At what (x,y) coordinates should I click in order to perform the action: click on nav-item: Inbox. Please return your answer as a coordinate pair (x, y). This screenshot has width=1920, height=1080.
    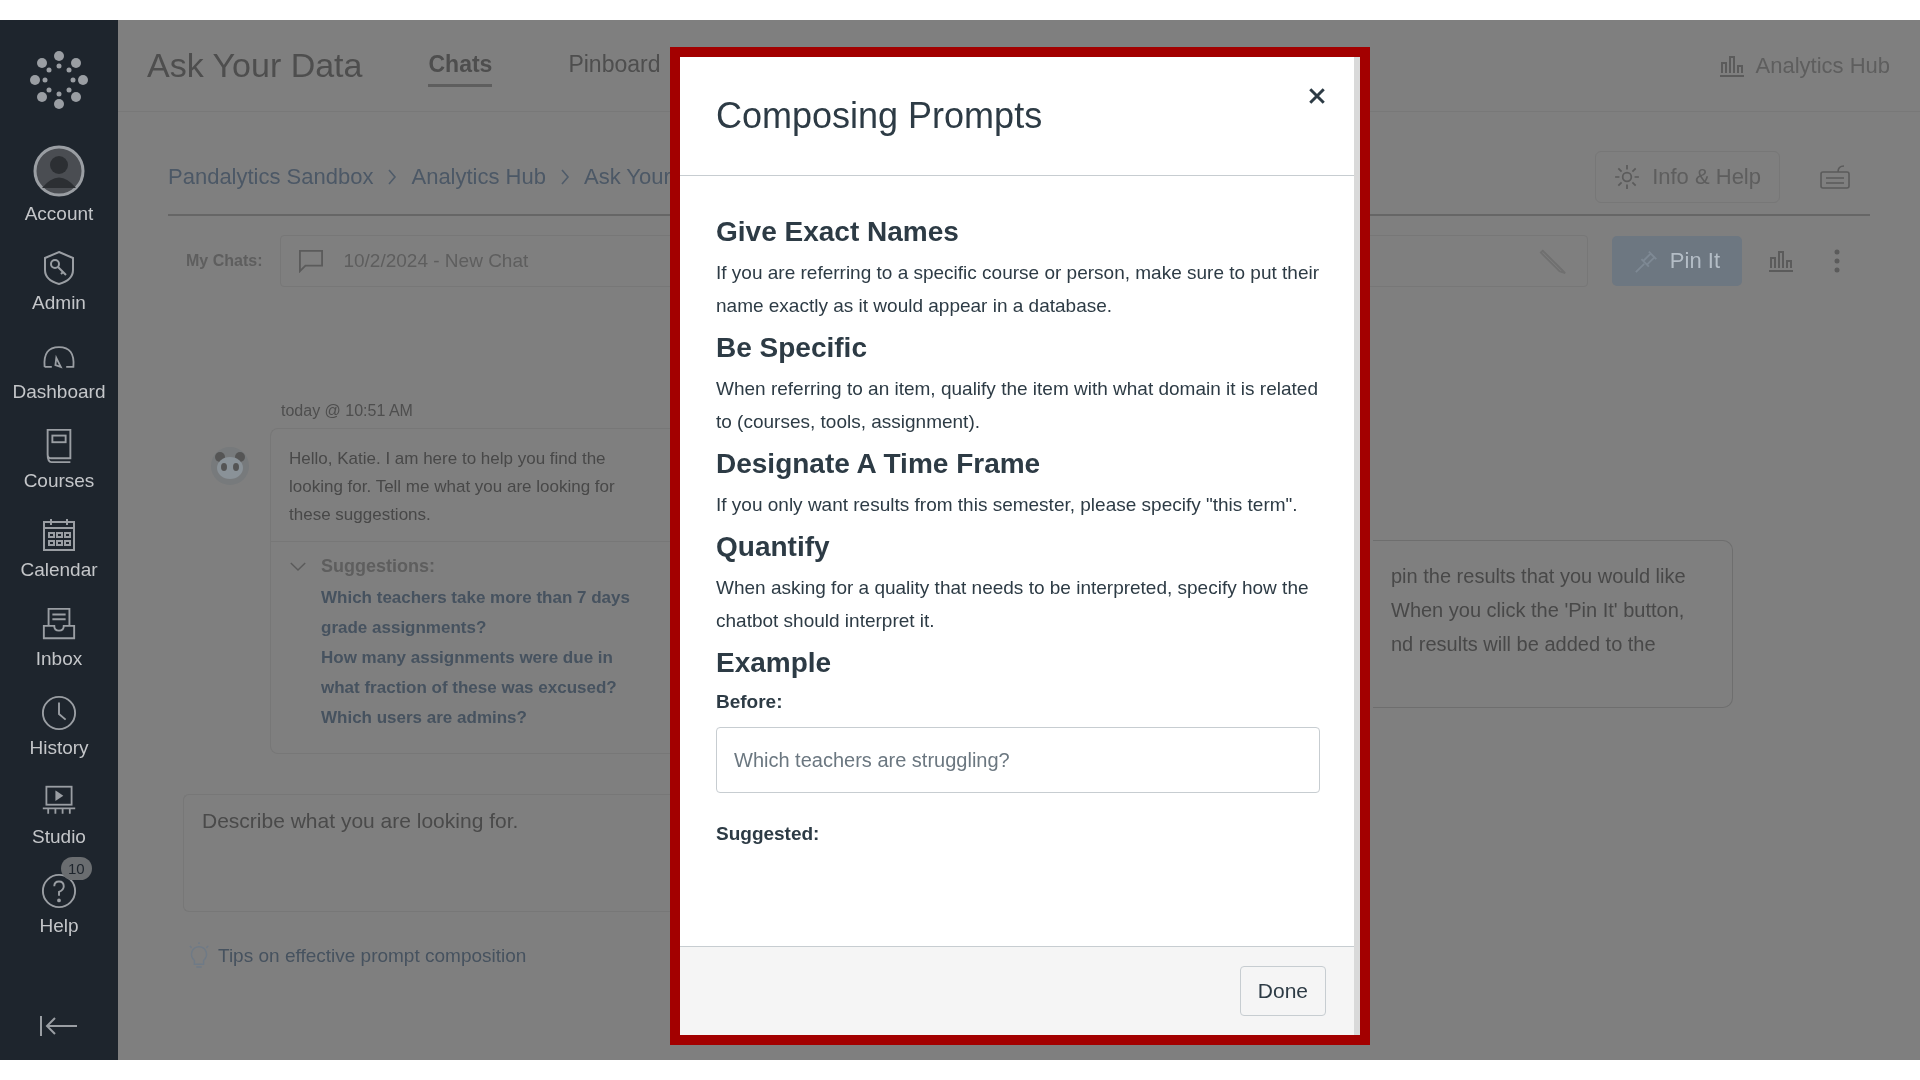
    Looking at the image, I should click on (59, 627).